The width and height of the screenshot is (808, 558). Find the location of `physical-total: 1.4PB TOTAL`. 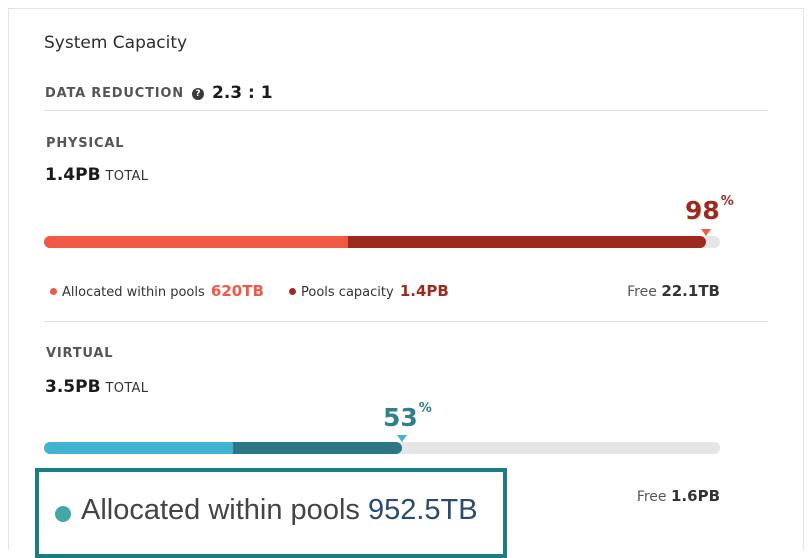

physical-total: 1.4PB TOTAL is located at coordinates (96, 175).